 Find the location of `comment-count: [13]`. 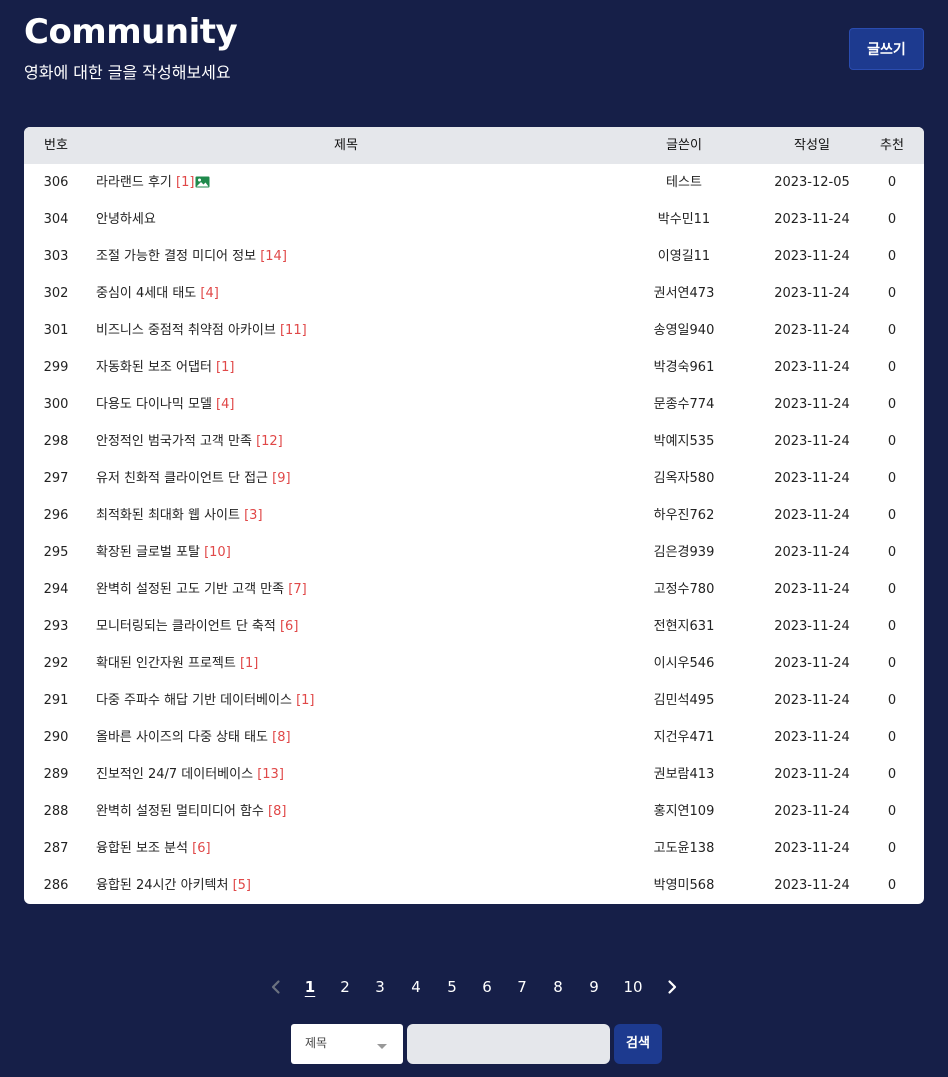

comment-count: [13] is located at coordinates (270, 774).